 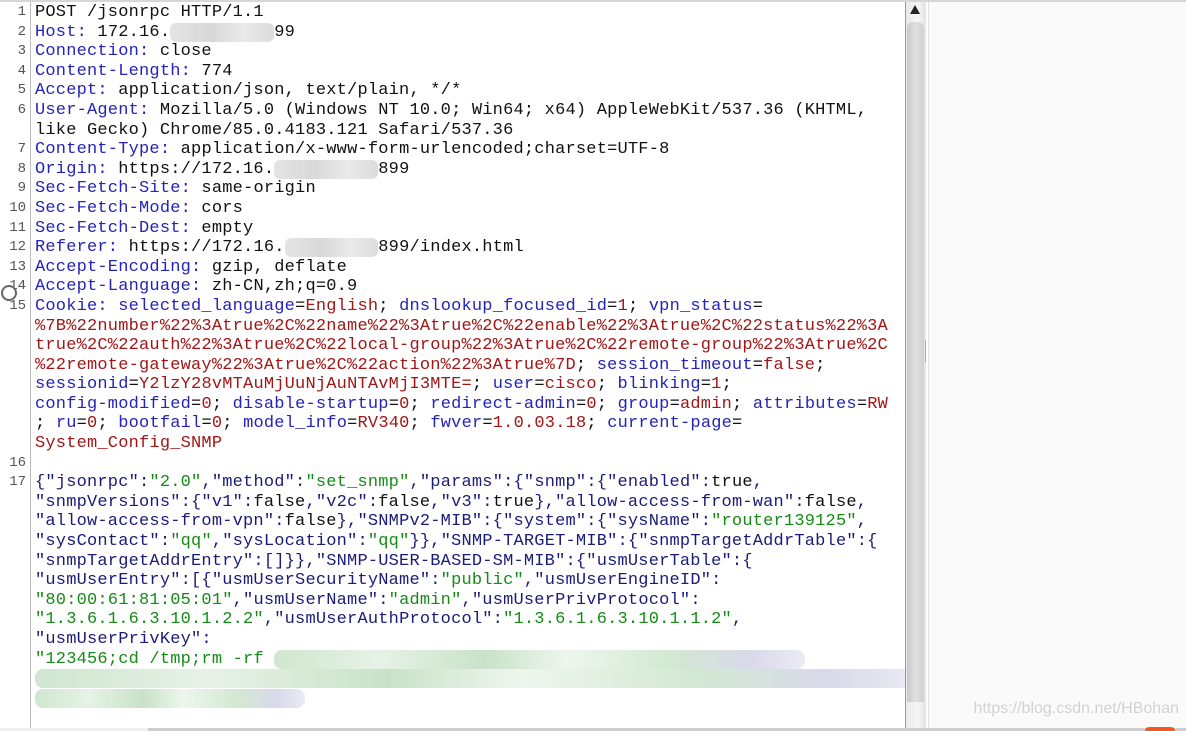 I want to click on field-name: Content-Length:, so click(x=113, y=71).